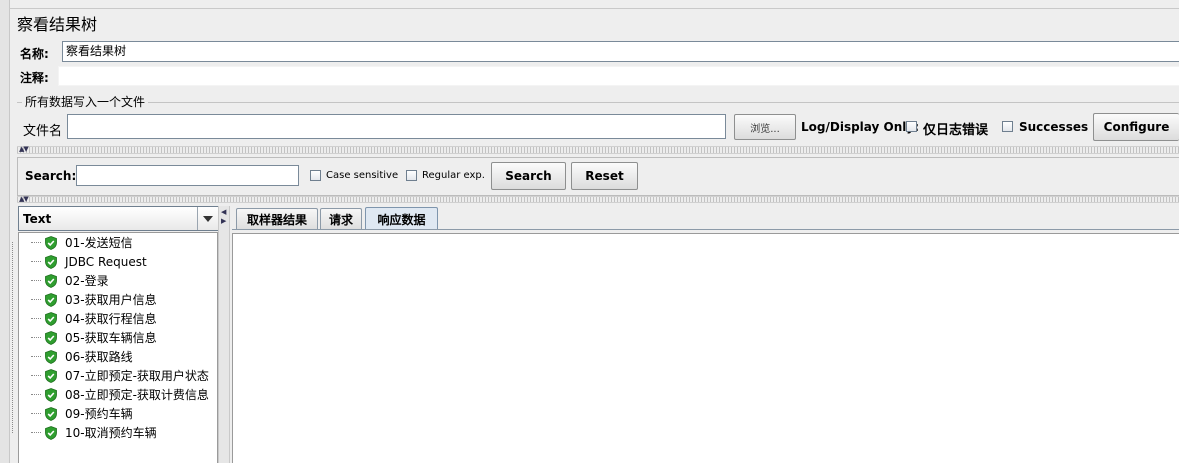  What do you see at coordinates (63, 280) in the screenshot?
I see `tree-item: 02-登录` at bounding box center [63, 280].